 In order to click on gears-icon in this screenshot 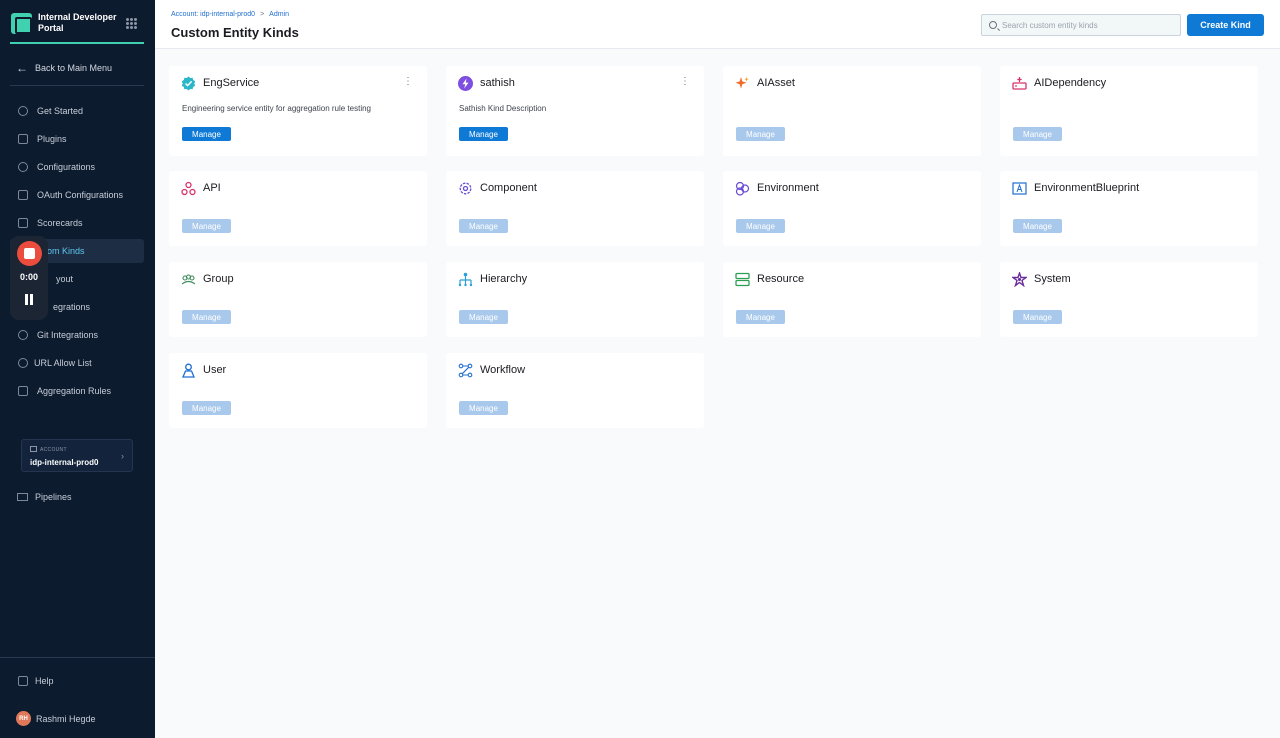, I will do `click(23, 167)`.